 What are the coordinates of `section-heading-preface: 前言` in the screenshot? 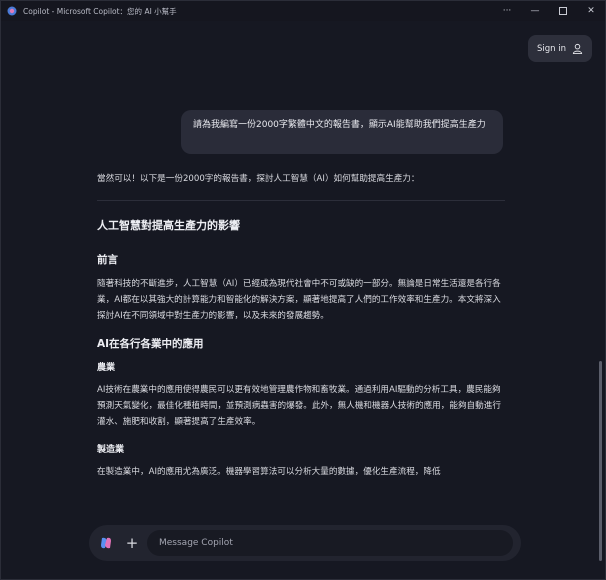 It's located at (107, 260).